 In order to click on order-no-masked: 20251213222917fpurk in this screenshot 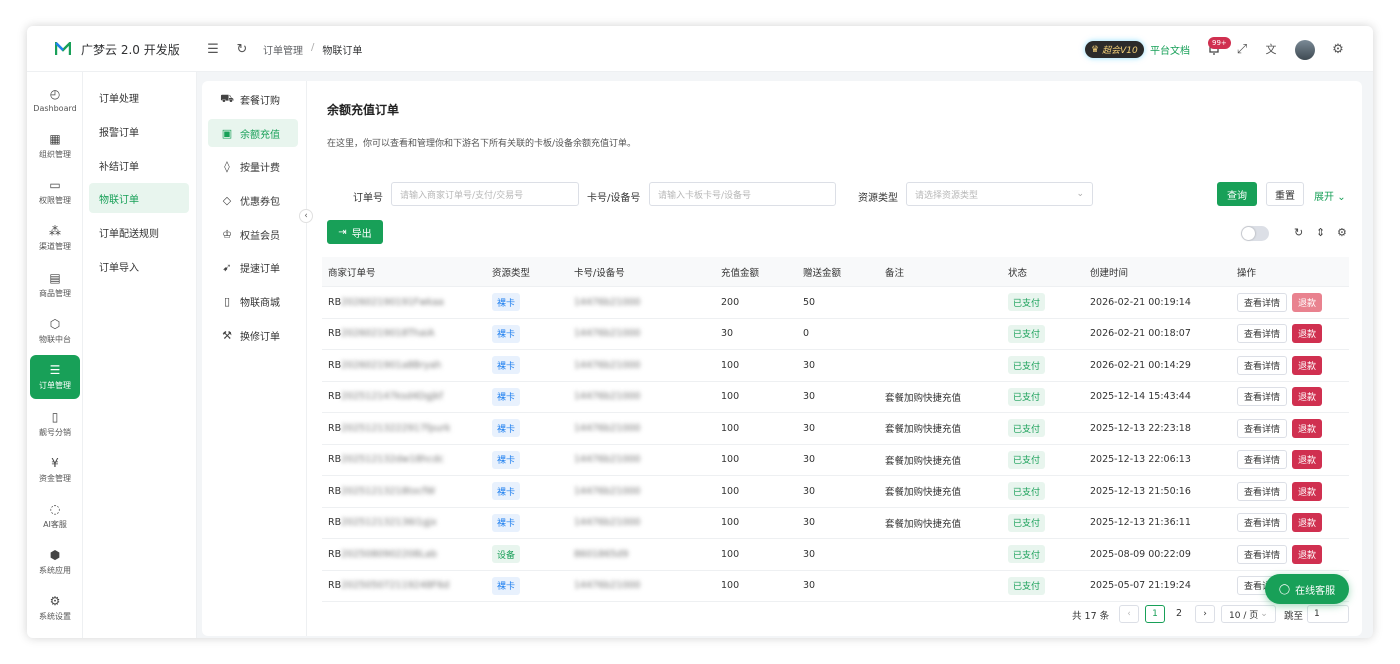, I will do `click(396, 428)`.